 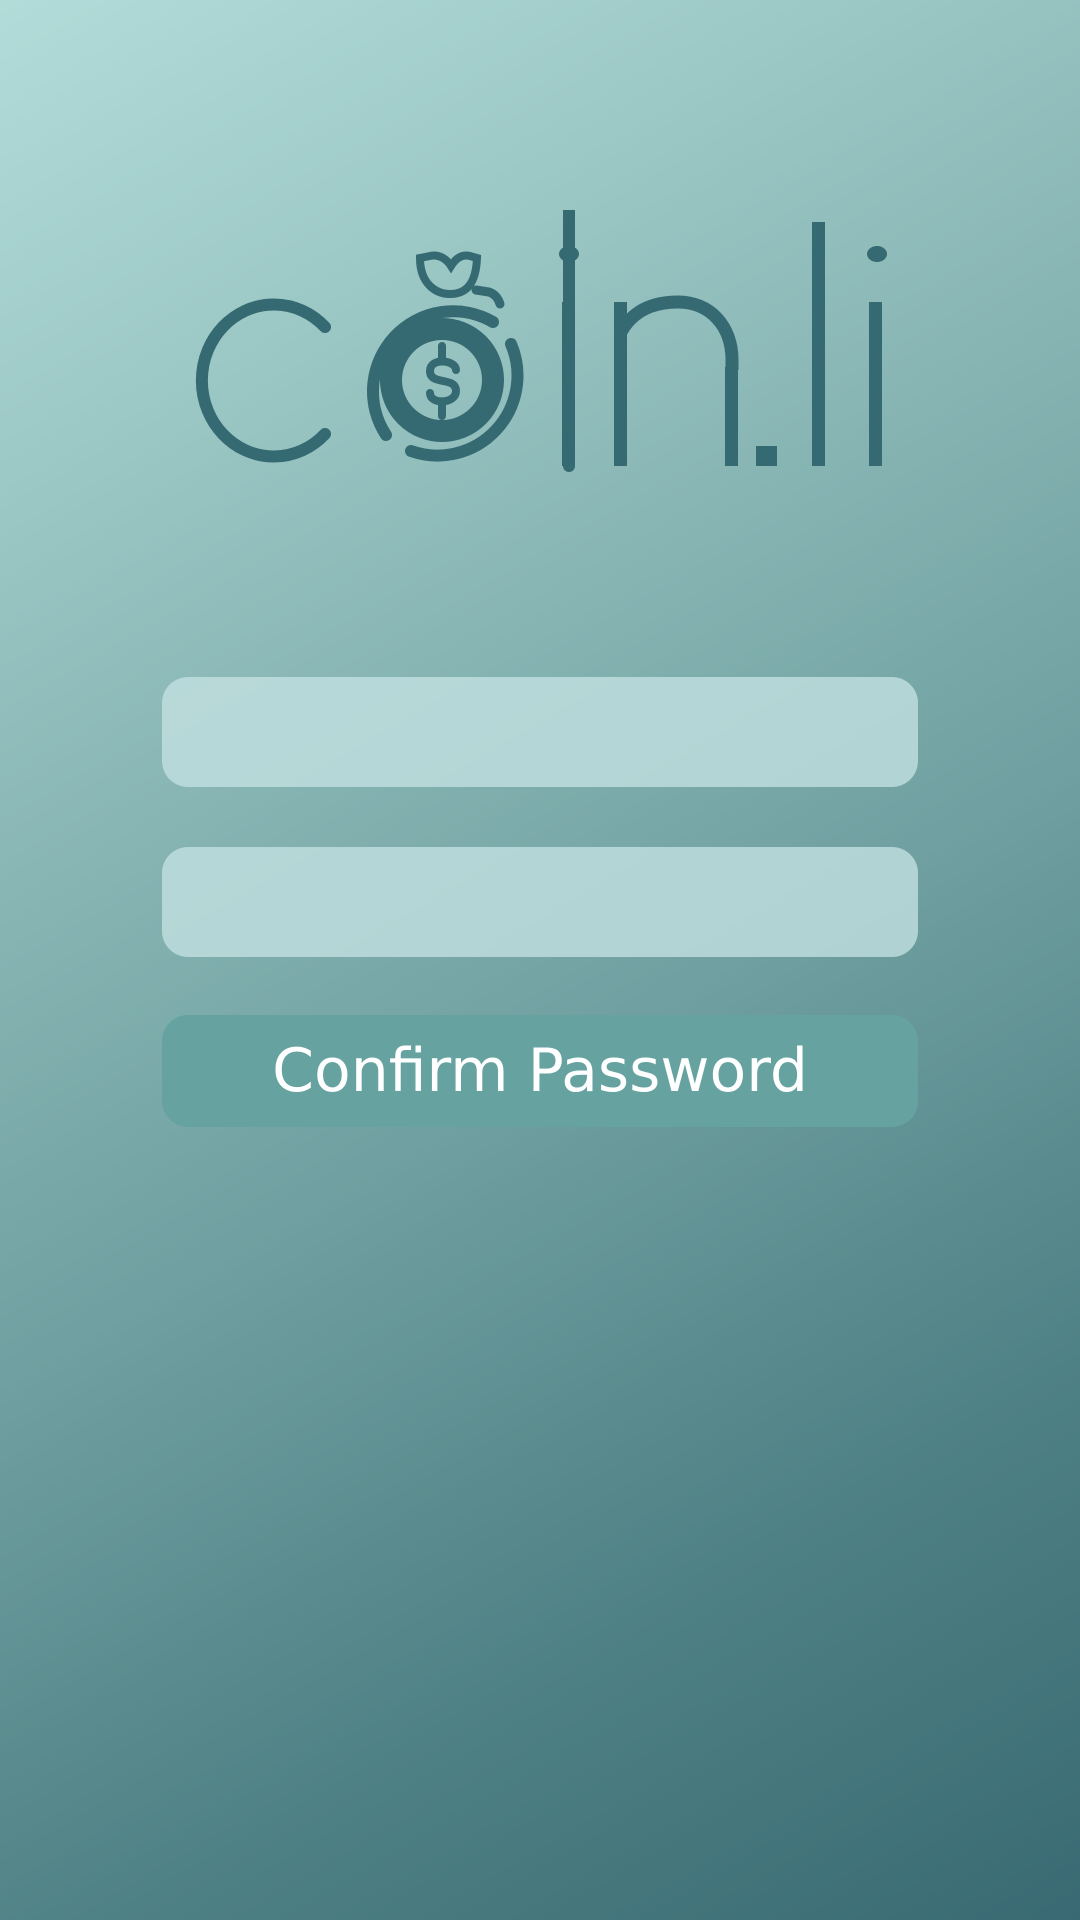 What do you see at coordinates (540, 1071) in the screenshot?
I see `confirm-password-button: Confirm Password` at bounding box center [540, 1071].